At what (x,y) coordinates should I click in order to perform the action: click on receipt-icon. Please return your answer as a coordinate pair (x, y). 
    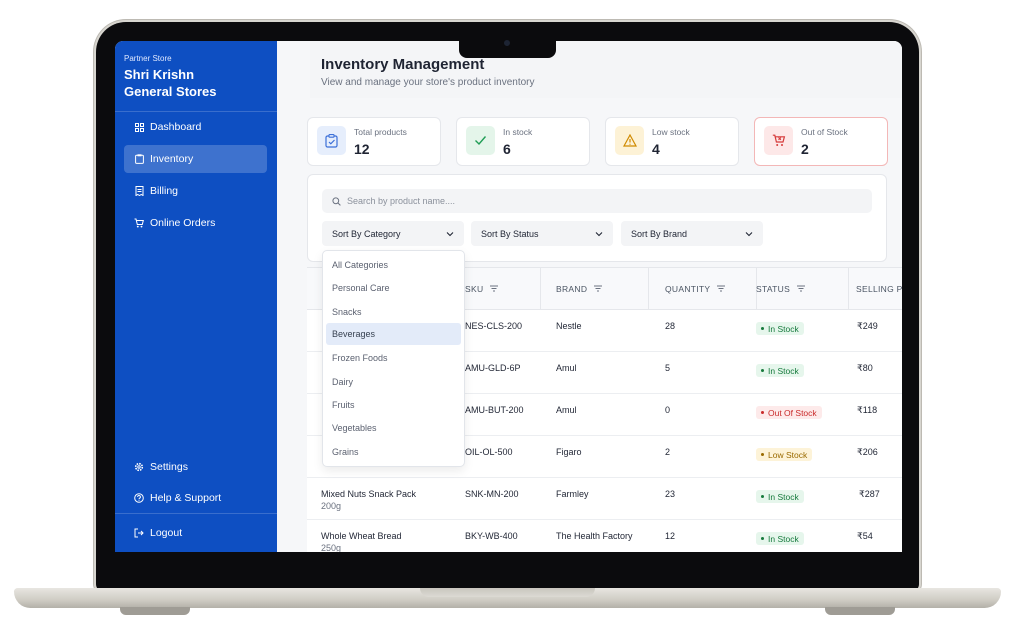
    Looking at the image, I should click on (139, 191).